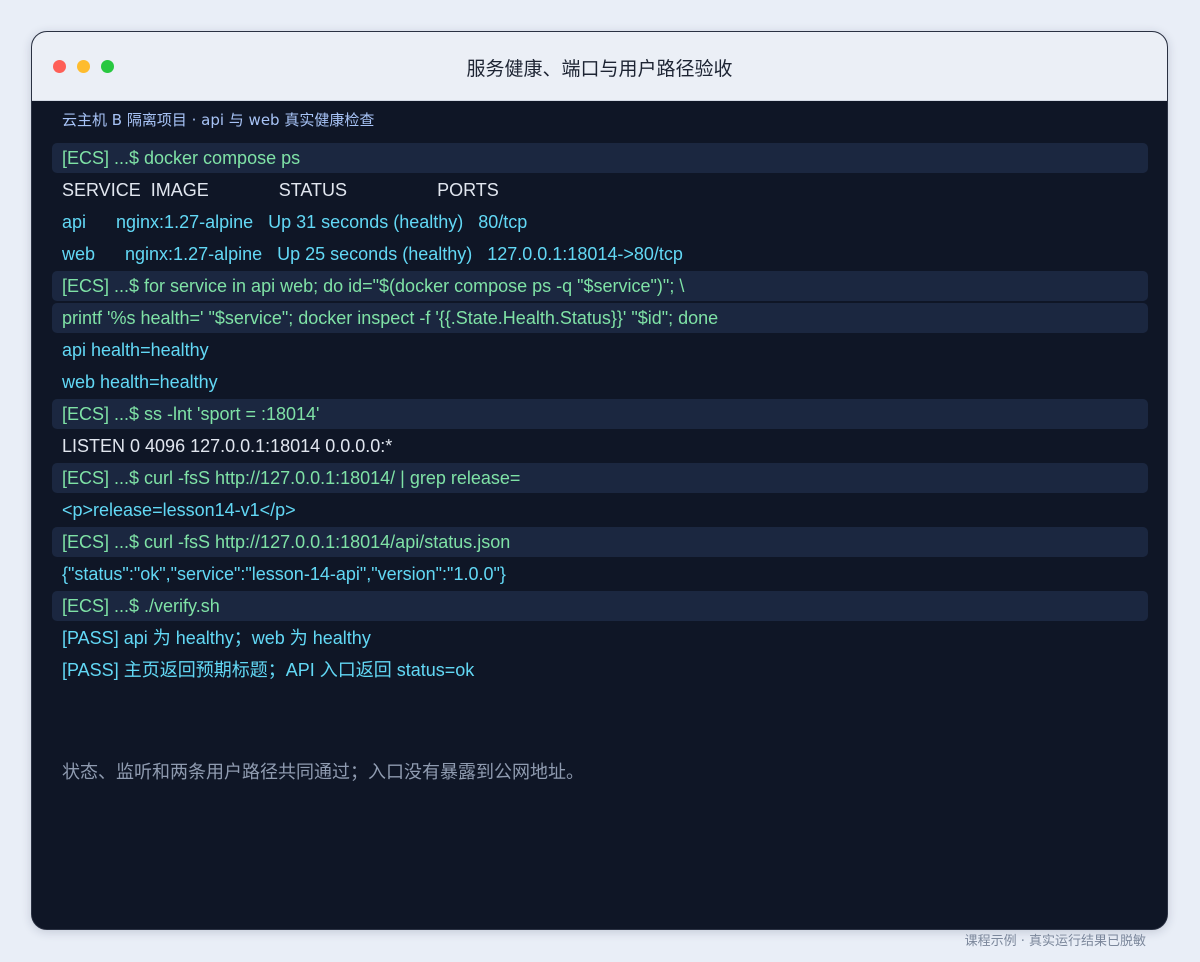 This screenshot has height=962, width=1200. Describe the element at coordinates (135, 350) in the screenshot. I see `output-line: api health=healthy` at that location.